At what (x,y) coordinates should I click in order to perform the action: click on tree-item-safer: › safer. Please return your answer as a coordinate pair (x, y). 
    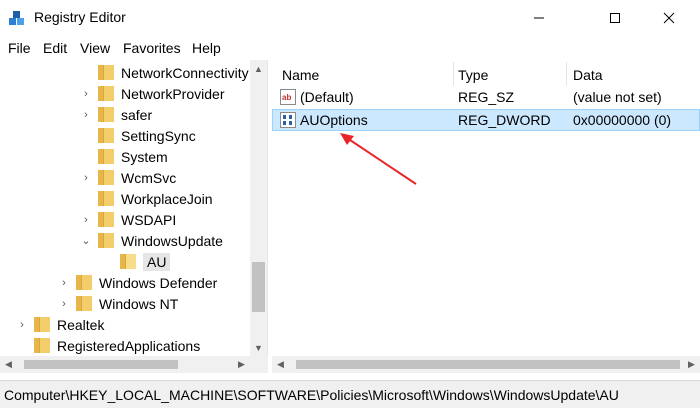
    Looking at the image, I should click on (116, 114).